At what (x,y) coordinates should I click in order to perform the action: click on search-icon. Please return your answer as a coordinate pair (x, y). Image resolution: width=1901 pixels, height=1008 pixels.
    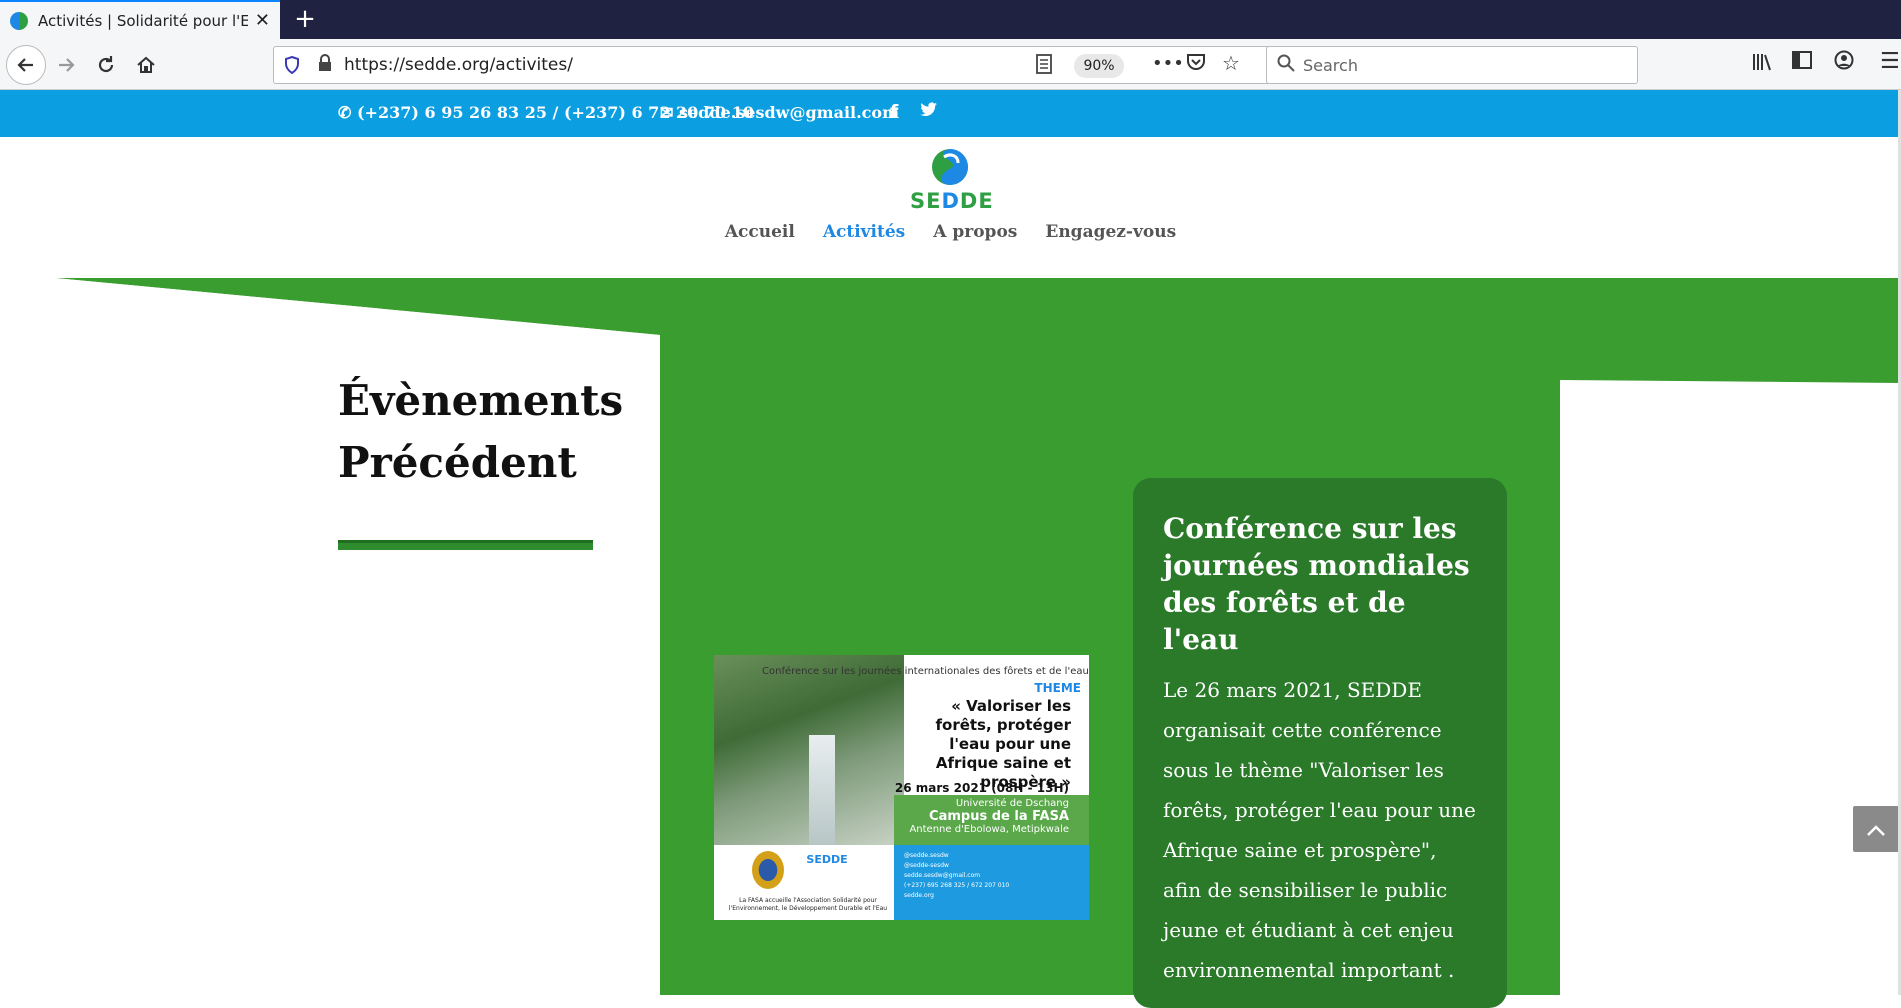
    Looking at the image, I should click on (1286, 65).